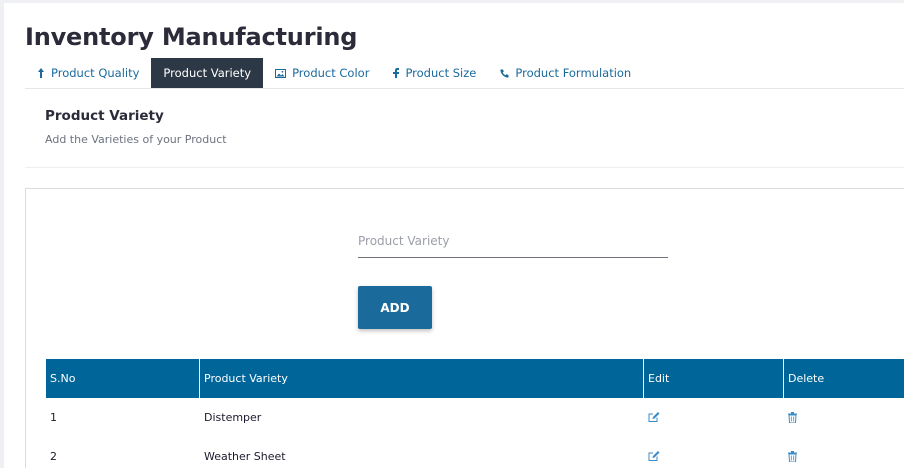 The width and height of the screenshot is (904, 468). Describe the element at coordinates (504, 73) in the screenshot. I see `phone-icon` at that location.